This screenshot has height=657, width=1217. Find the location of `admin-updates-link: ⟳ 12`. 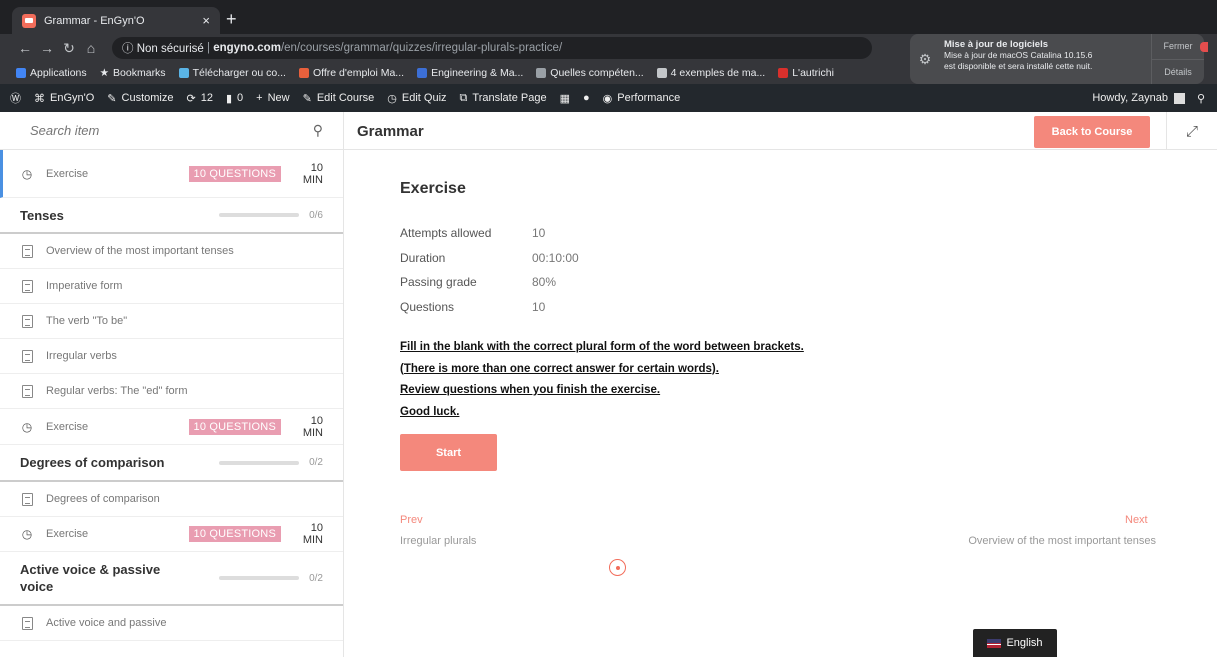

admin-updates-link: ⟳ 12 is located at coordinates (199, 98).